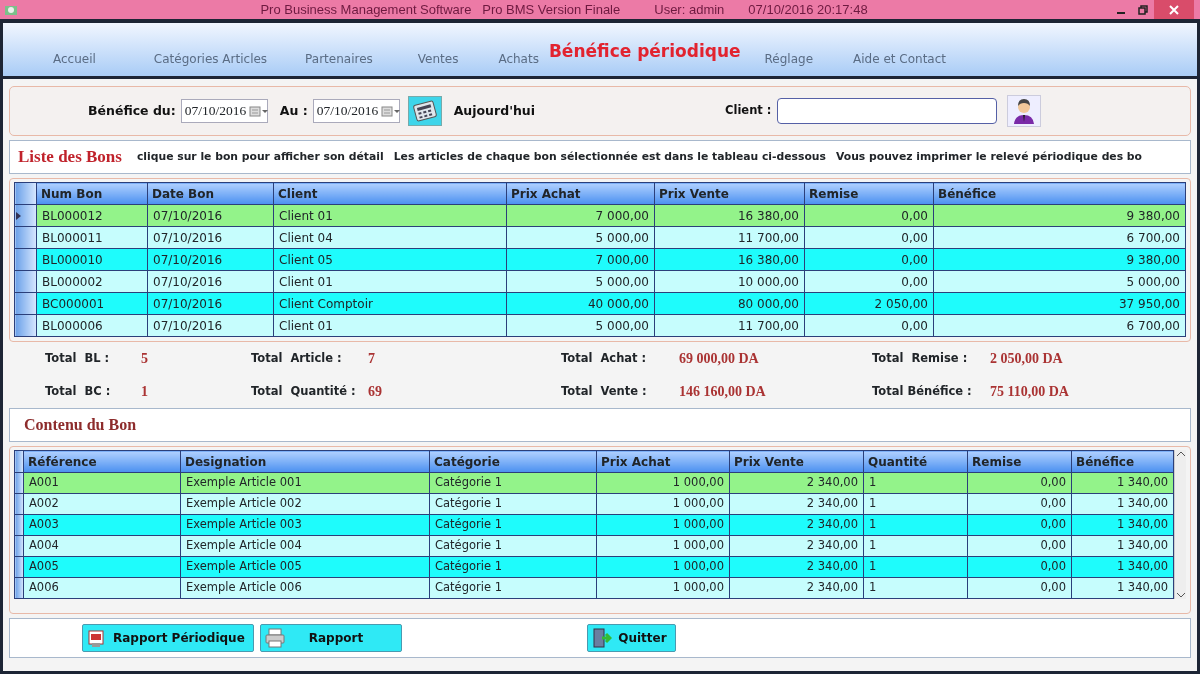 This screenshot has height=674, width=1200. I want to click on total-label: Total BL :, so click(78, 358).